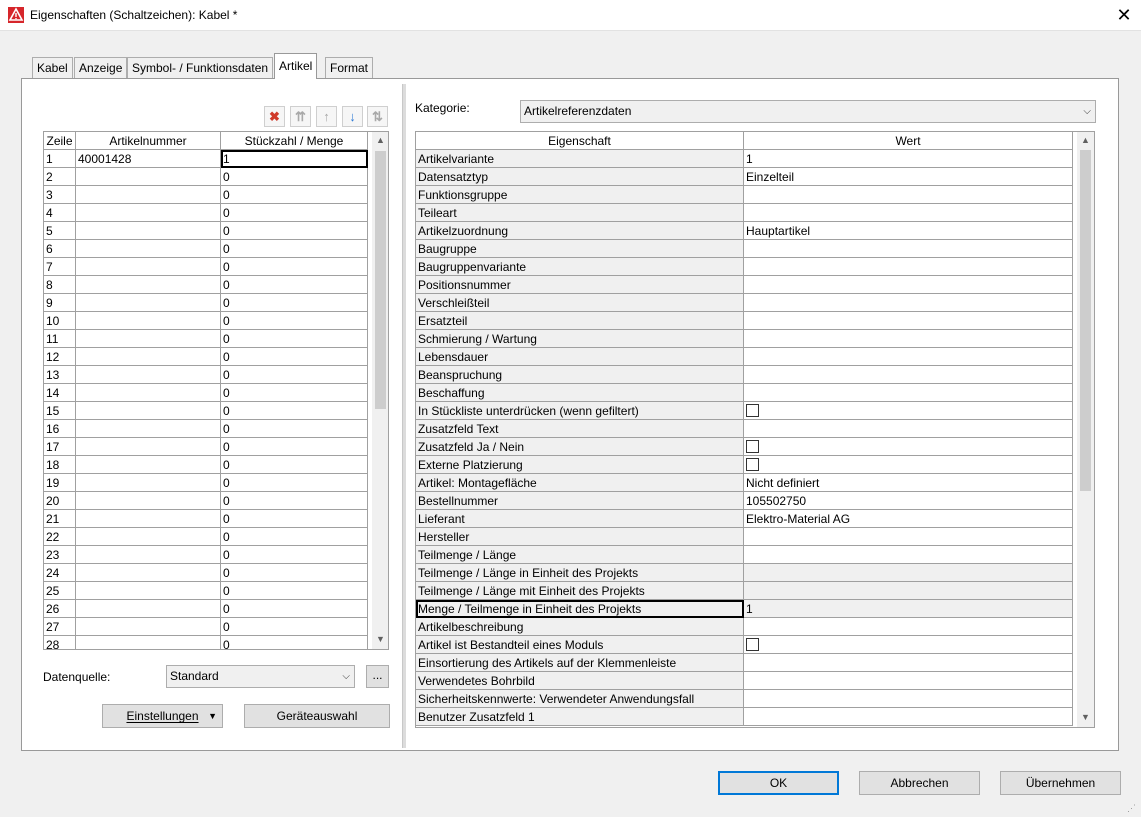  I want to click on table-row: 40, so click(206, 212).